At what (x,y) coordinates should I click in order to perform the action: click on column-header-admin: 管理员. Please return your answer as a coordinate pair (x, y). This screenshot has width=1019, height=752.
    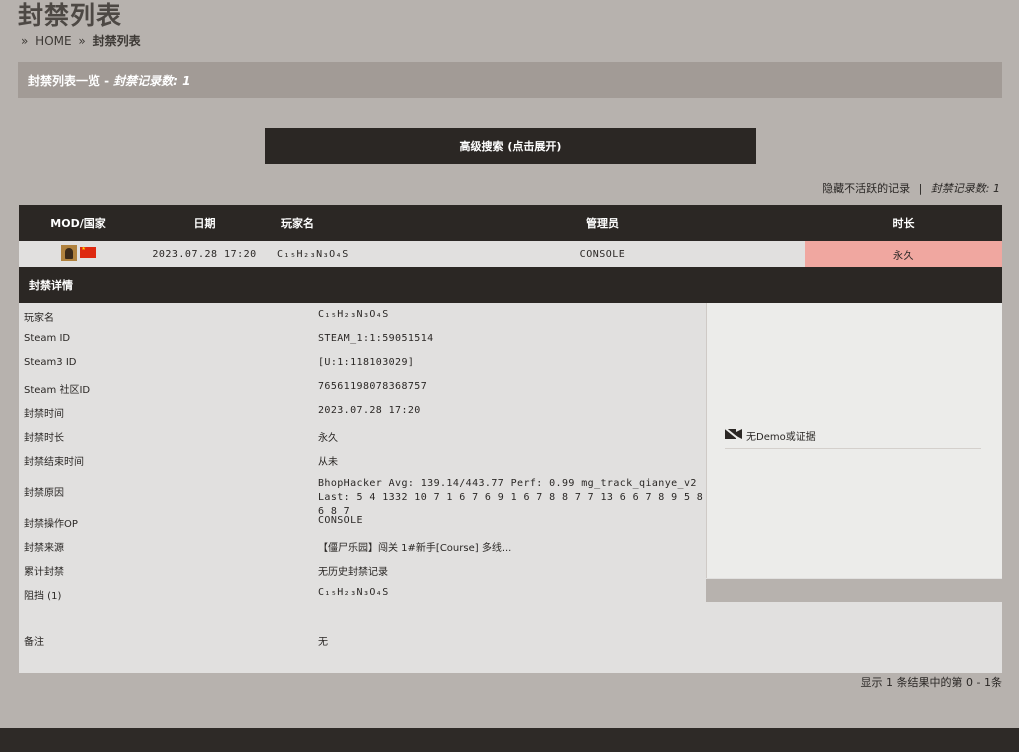
    Looking at the image, I should click on (602, 223).